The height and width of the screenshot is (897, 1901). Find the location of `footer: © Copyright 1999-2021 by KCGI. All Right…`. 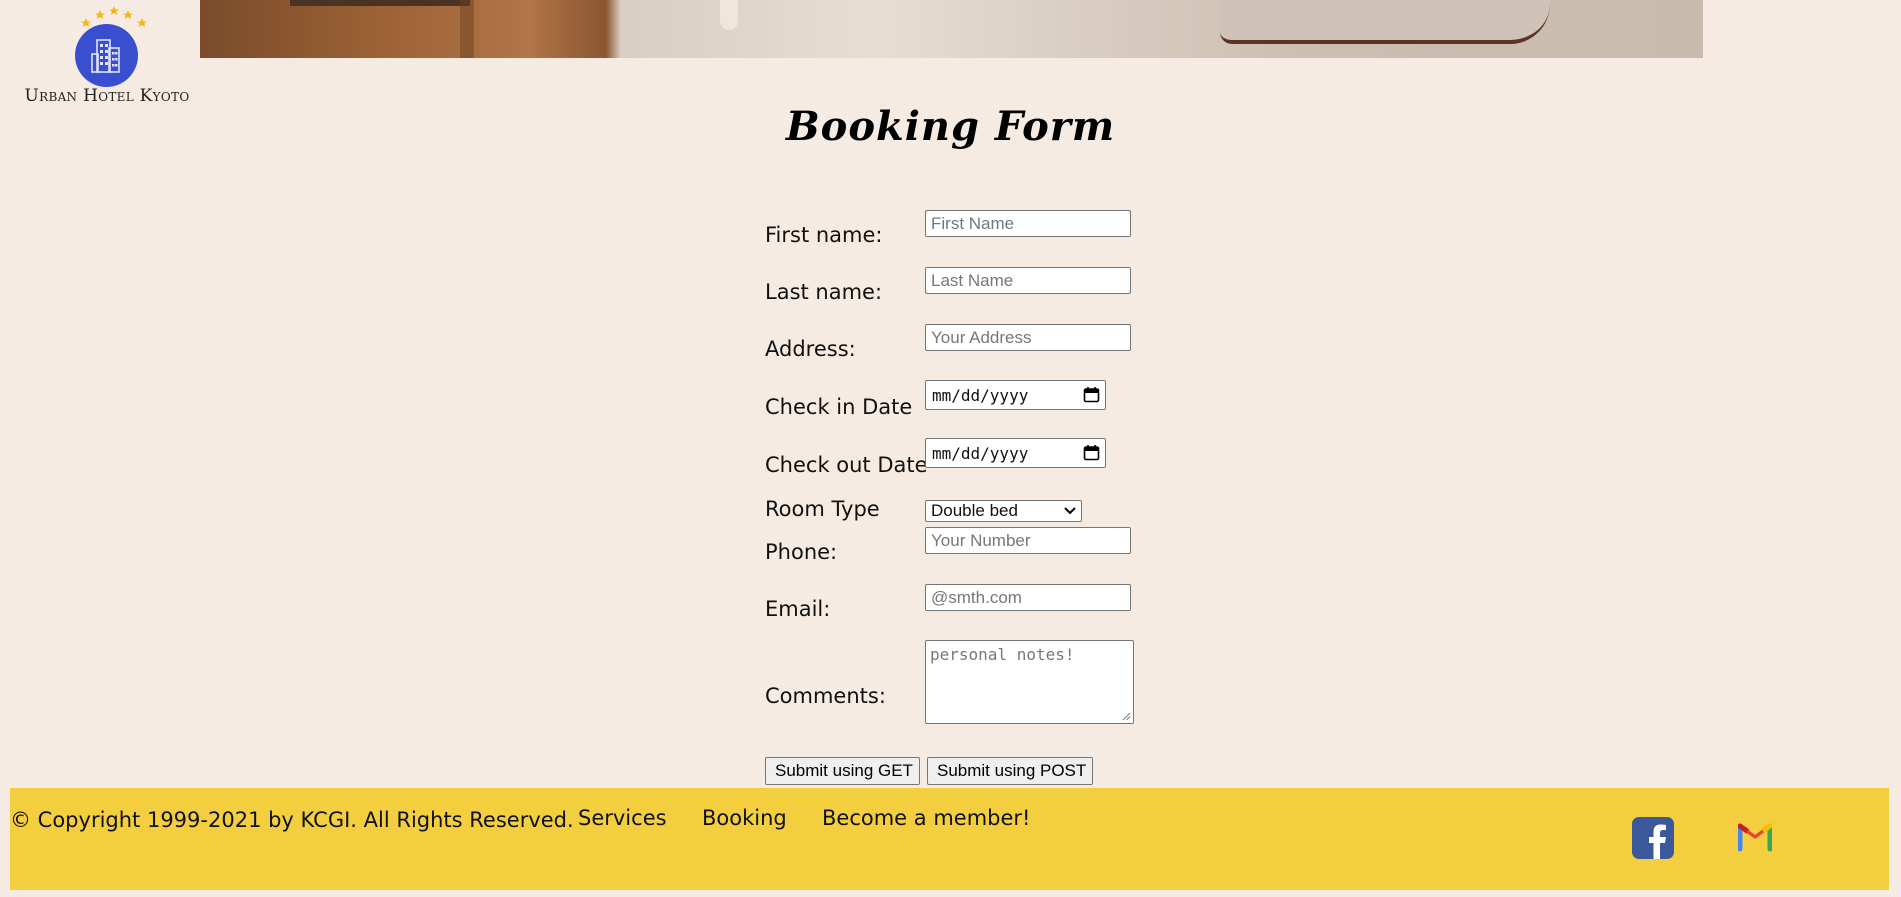

footer: © Copyright 1999-2021 by KCGI. All Right… is located at coordinates (949, 839).